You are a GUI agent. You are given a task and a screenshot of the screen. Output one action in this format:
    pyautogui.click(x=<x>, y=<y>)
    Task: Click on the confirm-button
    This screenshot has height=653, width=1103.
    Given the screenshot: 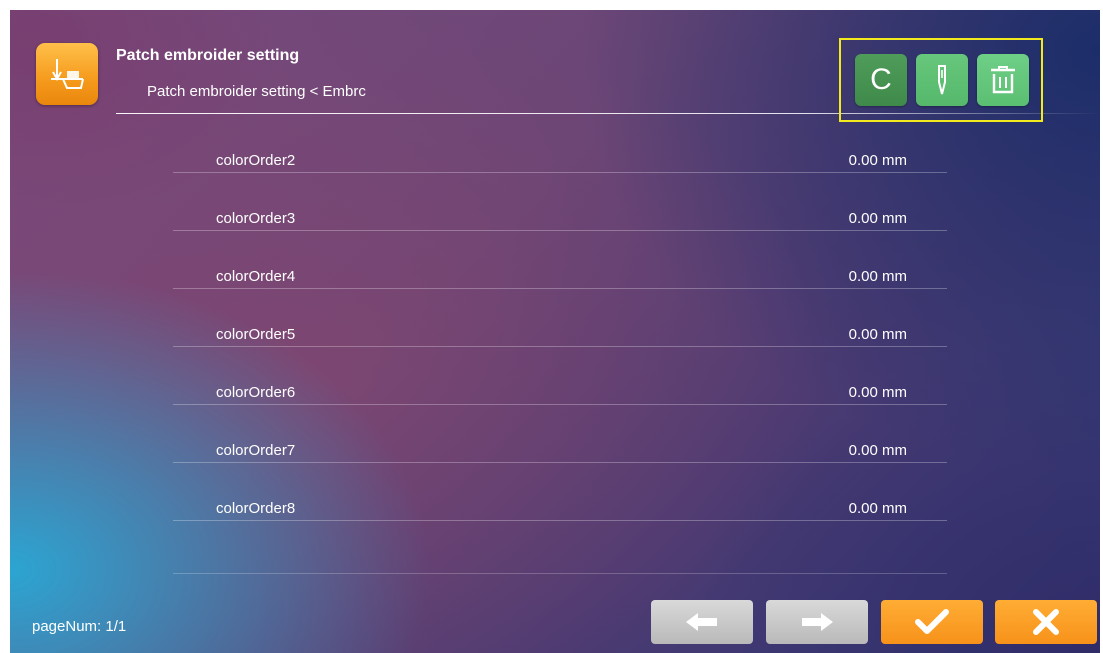 What is the action you would take?
    pyautogui.click(x=932, y=622)
    